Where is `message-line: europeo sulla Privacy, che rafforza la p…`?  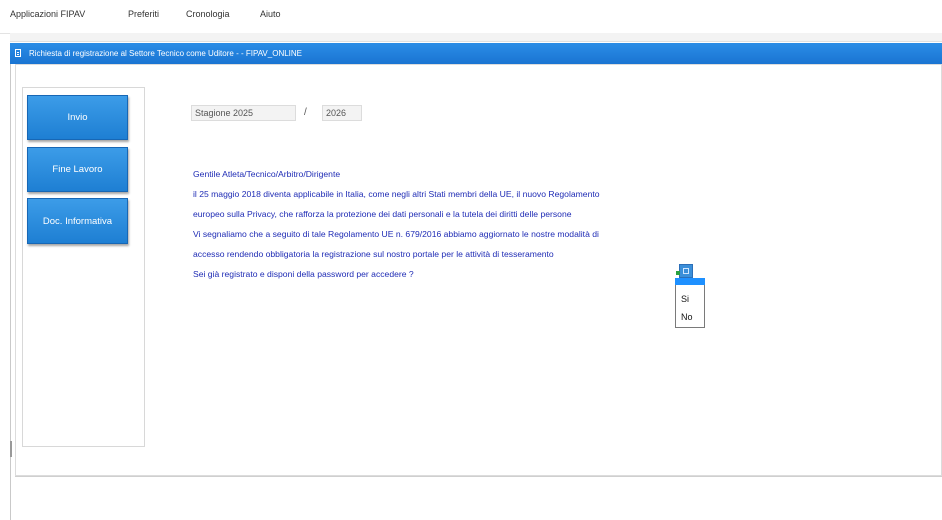 message-line: europeo sulla Privacy, che rafforza la p… is located at coordinates (382, 214).